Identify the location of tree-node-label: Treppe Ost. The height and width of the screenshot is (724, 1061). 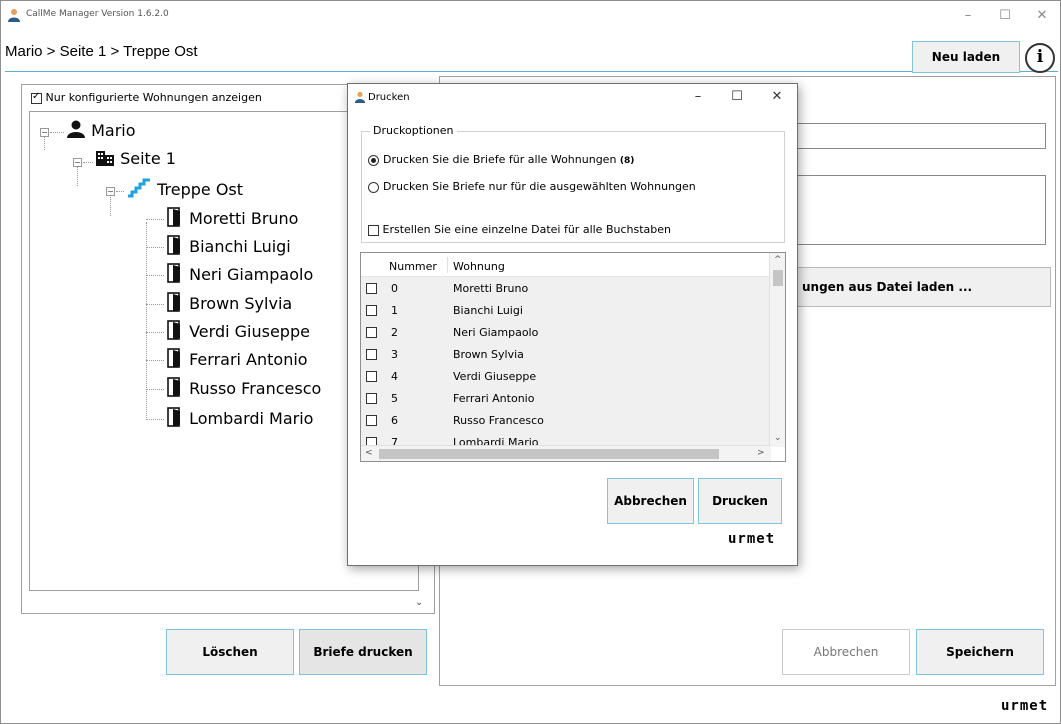
(200, 189).